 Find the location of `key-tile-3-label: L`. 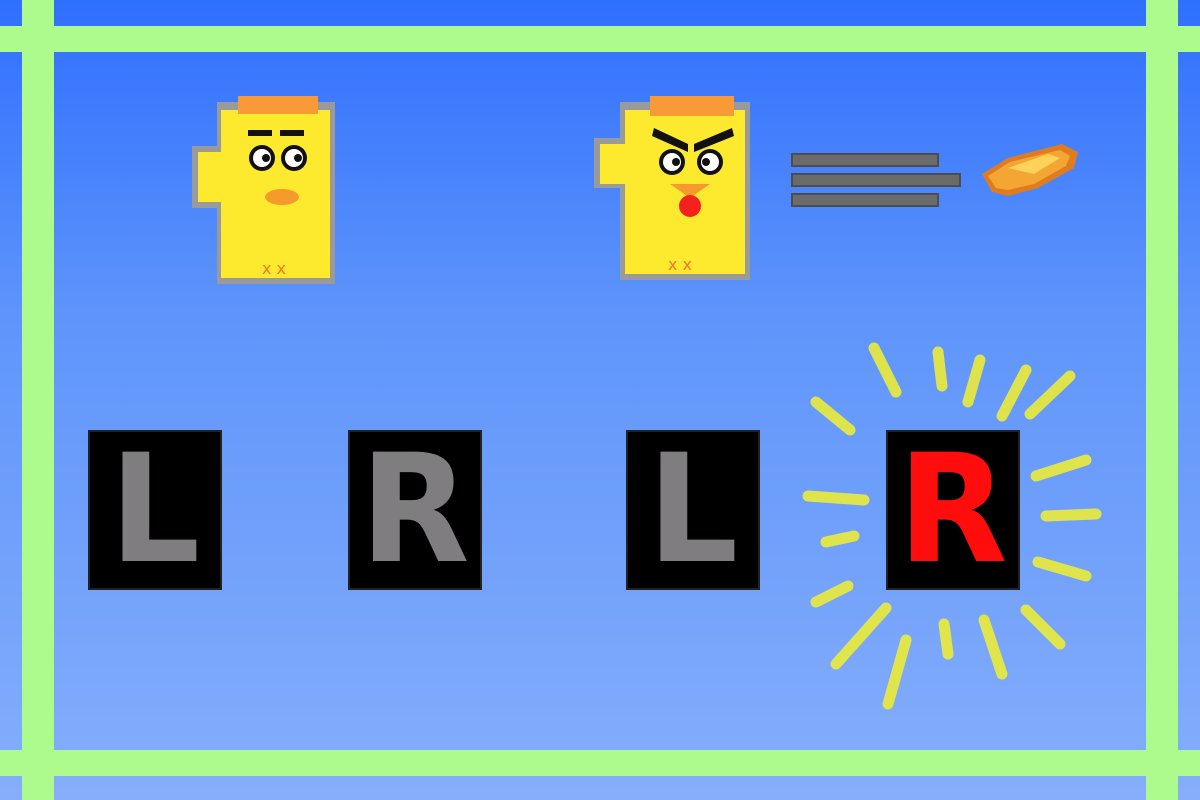

key-tile-3-label: L is located at coordinates (693, 510).